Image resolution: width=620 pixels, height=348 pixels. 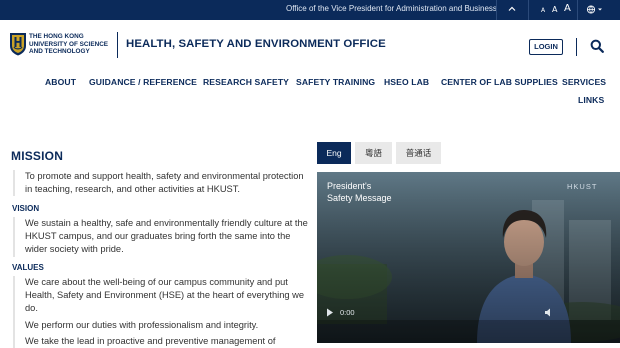 What do you see at coordinates (28, 267) in the screenshot?
I see `values-heading: VALUES` at bounding box center [28, 267].